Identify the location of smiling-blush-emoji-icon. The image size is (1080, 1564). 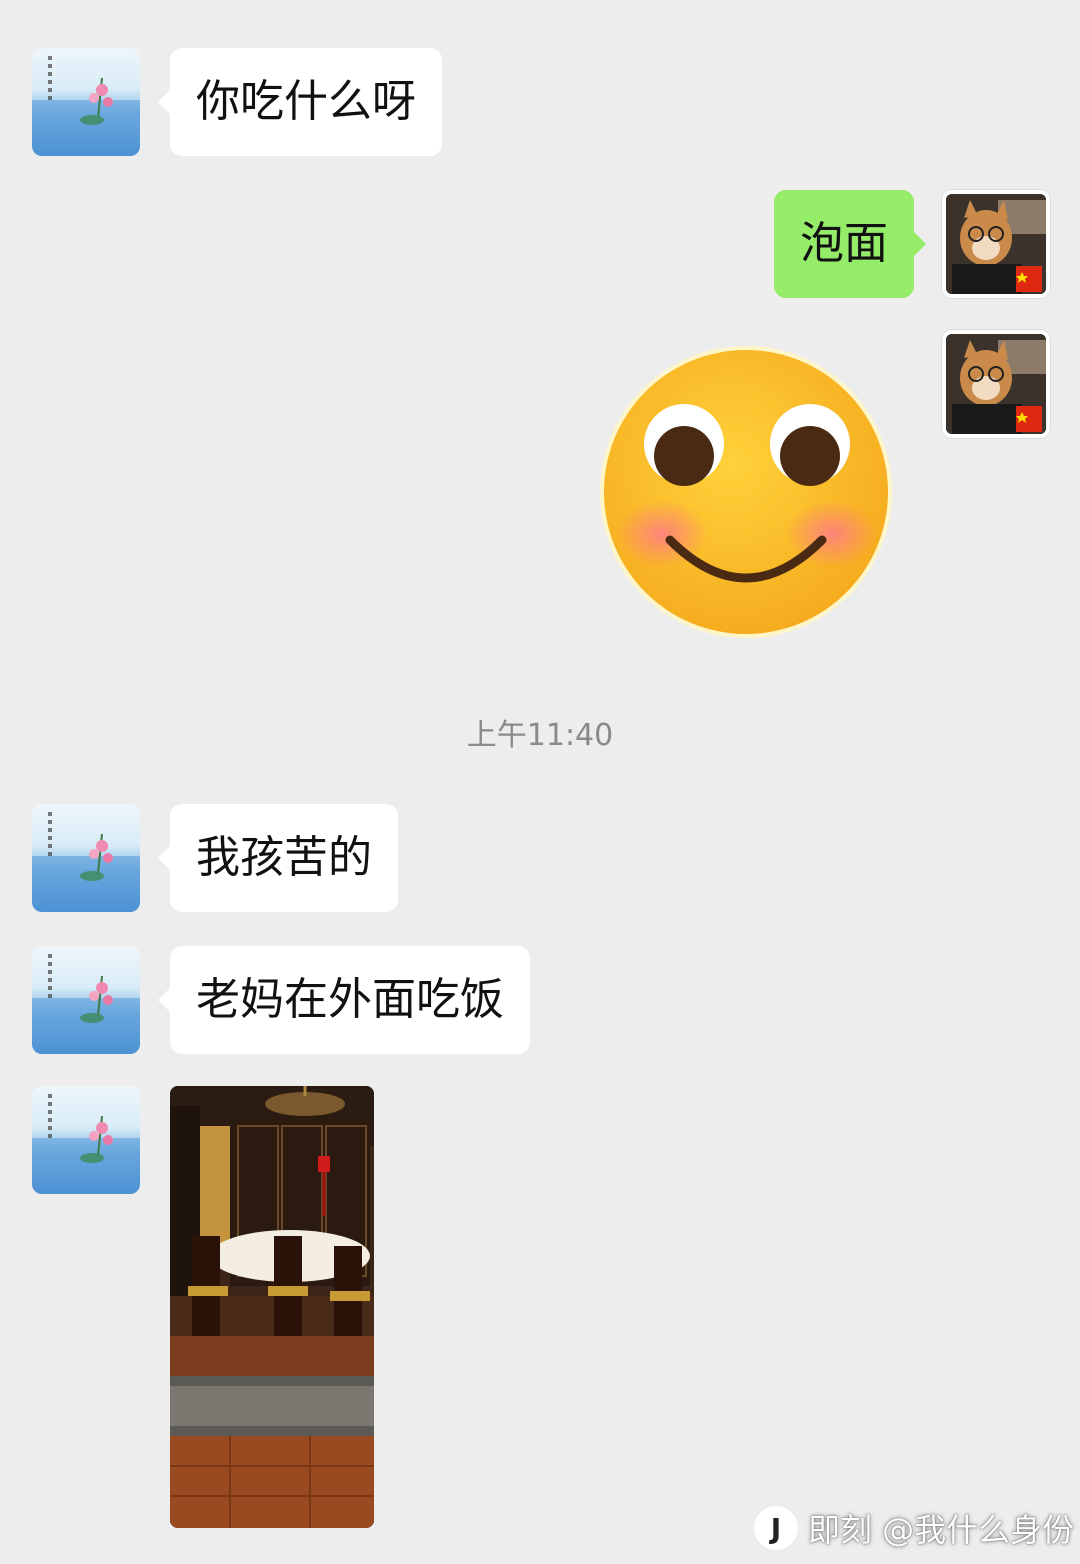
(746, 492).